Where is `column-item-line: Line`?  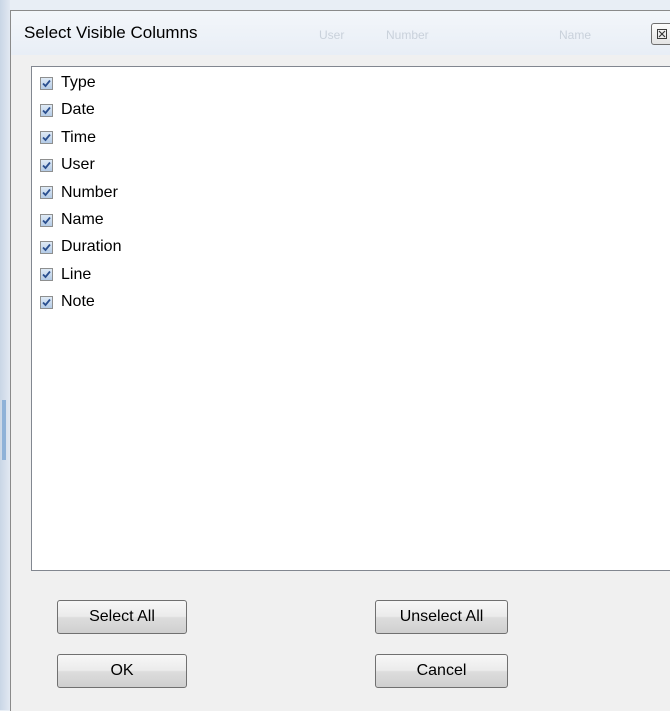 column-item-line: Line is located at coordinates (65, 275).